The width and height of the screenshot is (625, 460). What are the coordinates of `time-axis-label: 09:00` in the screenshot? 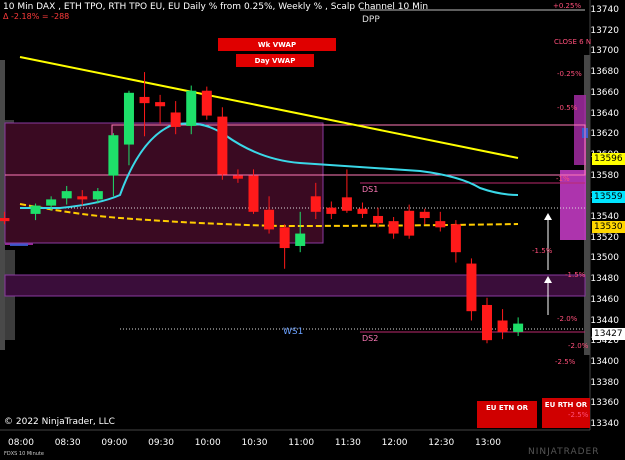 It's located at (114, 443).